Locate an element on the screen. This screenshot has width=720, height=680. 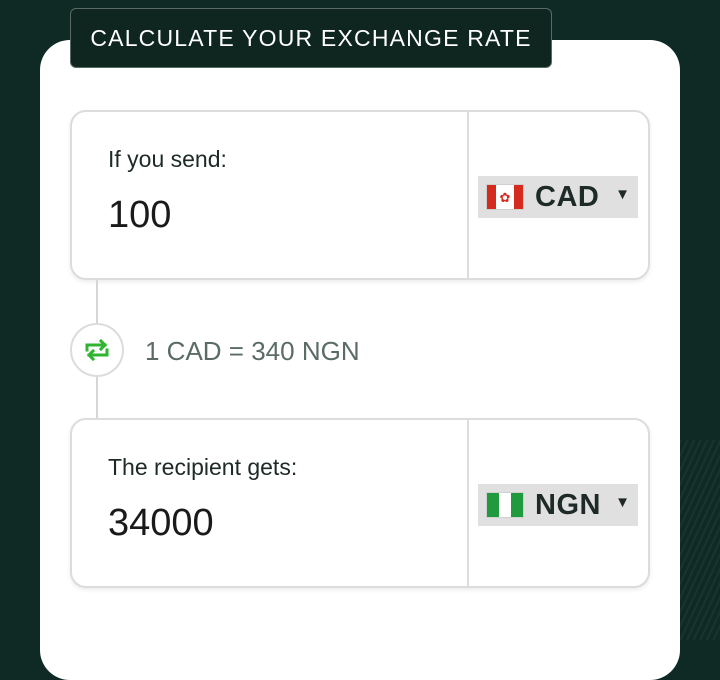
send-currency-select: ✿ CAD ▼ is located at coordinates (558, 197).